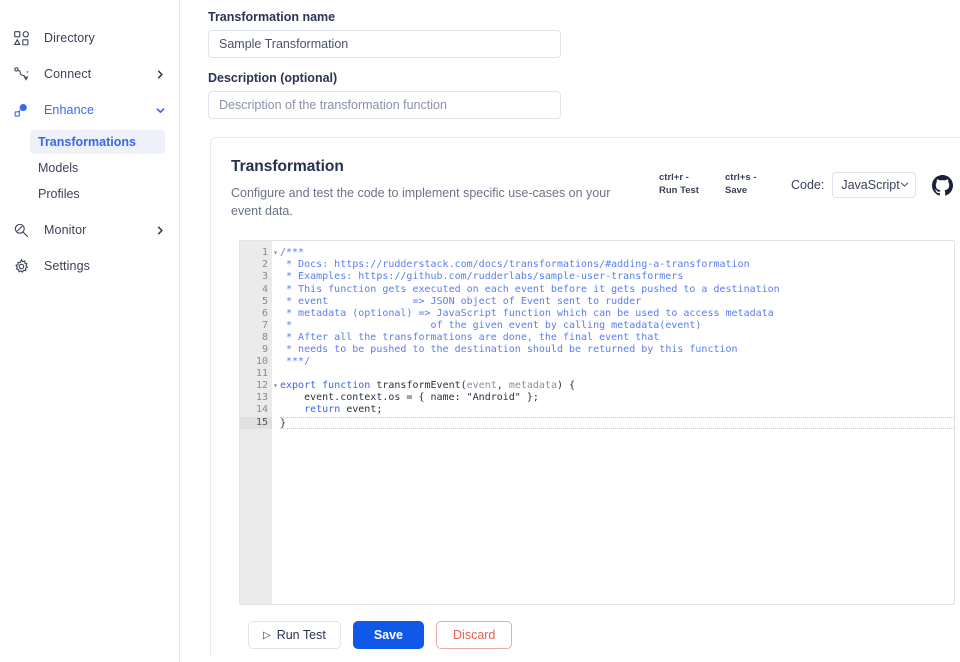  Describe the element at coordinates (269, 253) in the screenshot. I see `editor-line-number: 1 ▾` at that location.